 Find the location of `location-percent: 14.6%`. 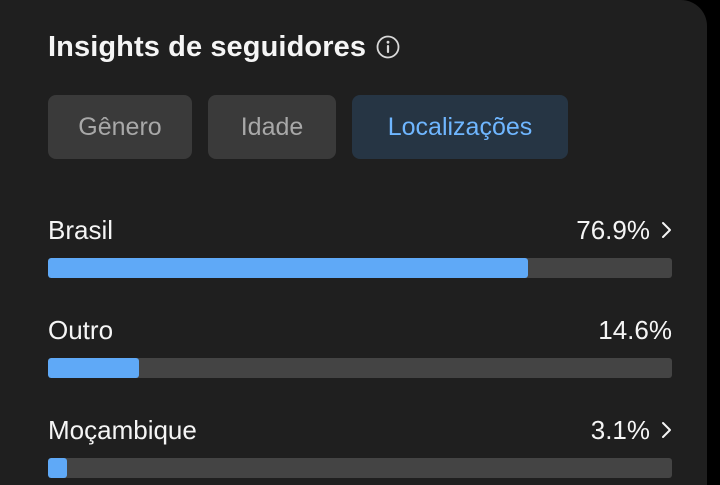

location-percent: 14.6% is located at coordinates (635, 329).